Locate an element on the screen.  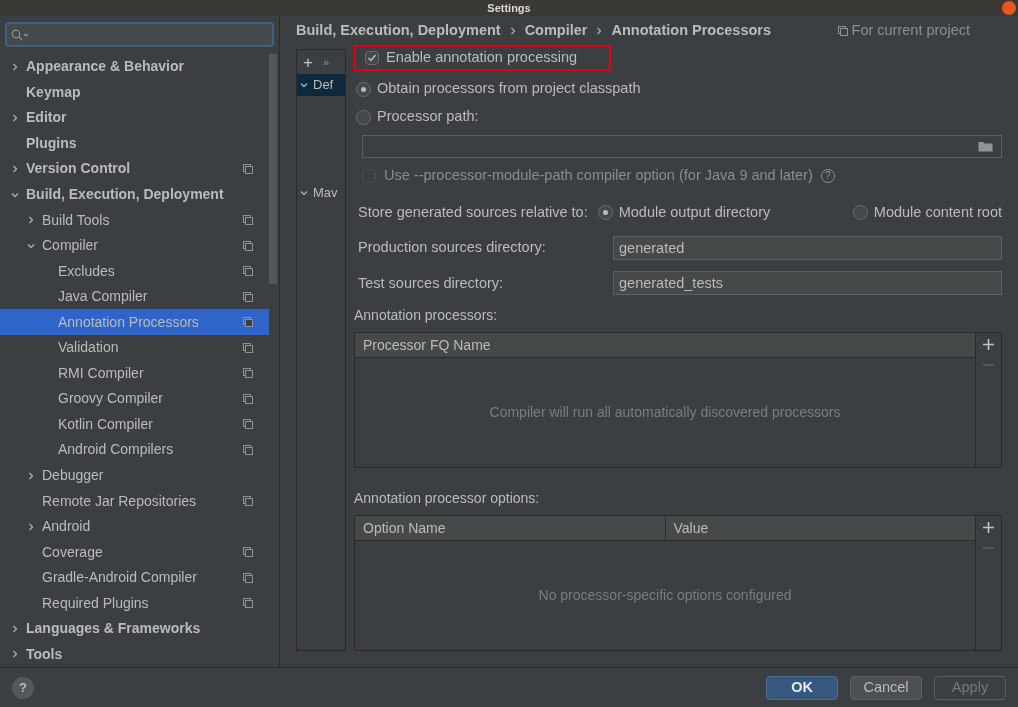
sidebar-item-label: Android is located at coordinates (67, 527).